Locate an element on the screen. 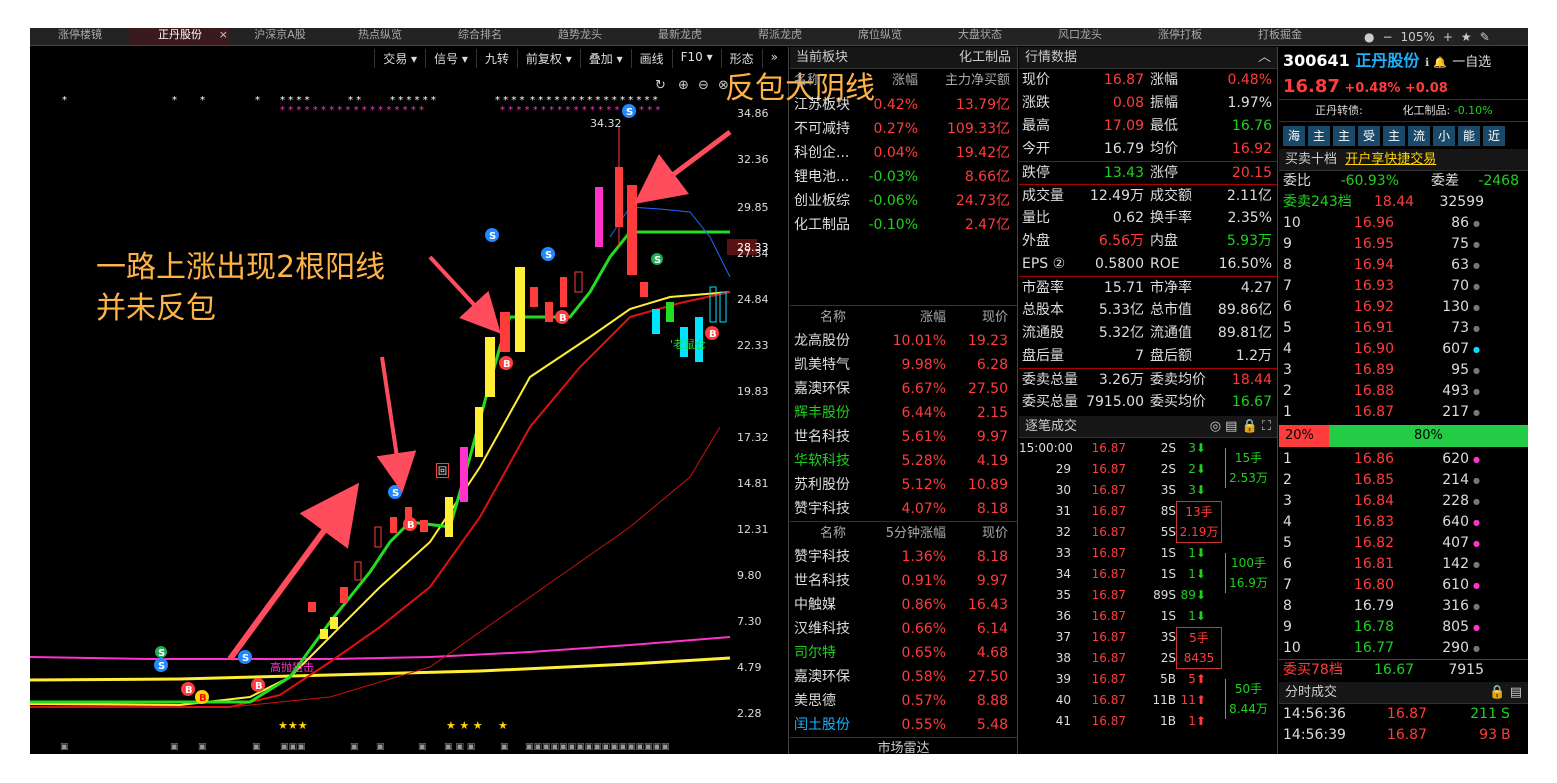 This screenshot has height=783, width=1557. info-icon: ℹ 🔔 is located at coordinates (1436, 62).